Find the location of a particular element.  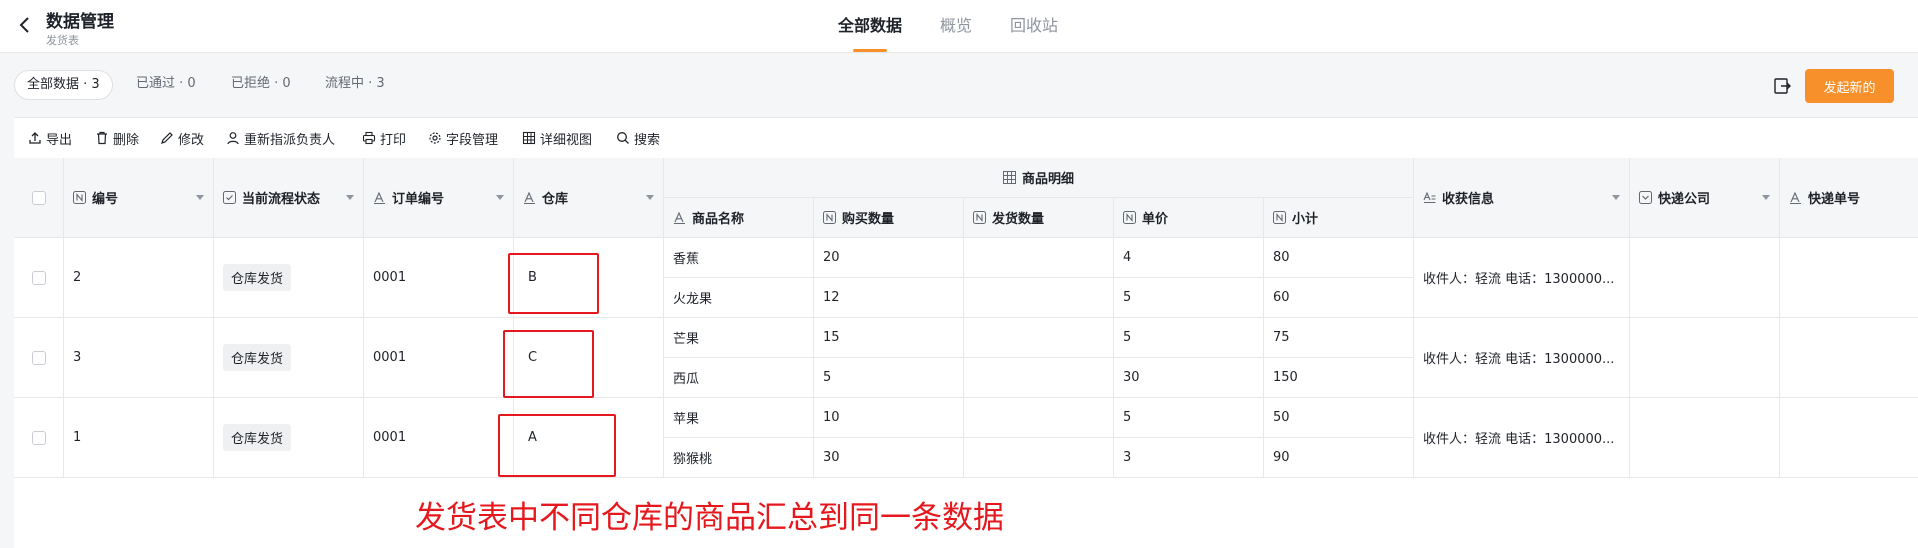

cell-subtotal: 60 is located at coordinates (1339, 298).